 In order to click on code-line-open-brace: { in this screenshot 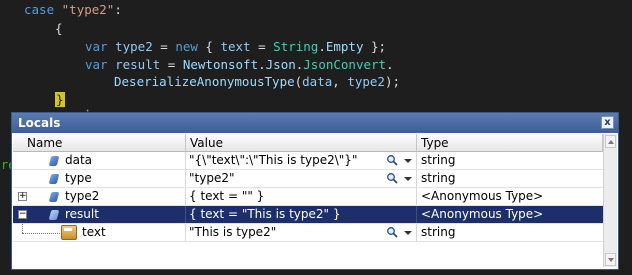, I will do `click(59, 28)`.